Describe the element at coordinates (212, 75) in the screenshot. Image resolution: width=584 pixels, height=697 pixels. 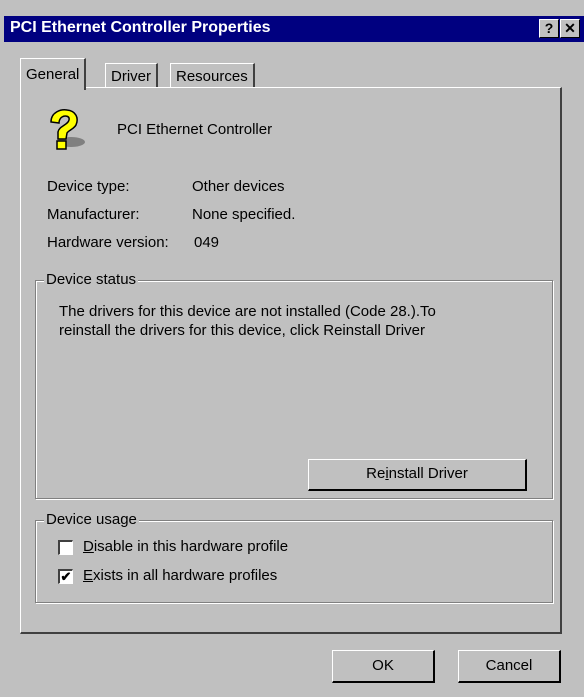
I see `tab-resources: Resources` at that location.